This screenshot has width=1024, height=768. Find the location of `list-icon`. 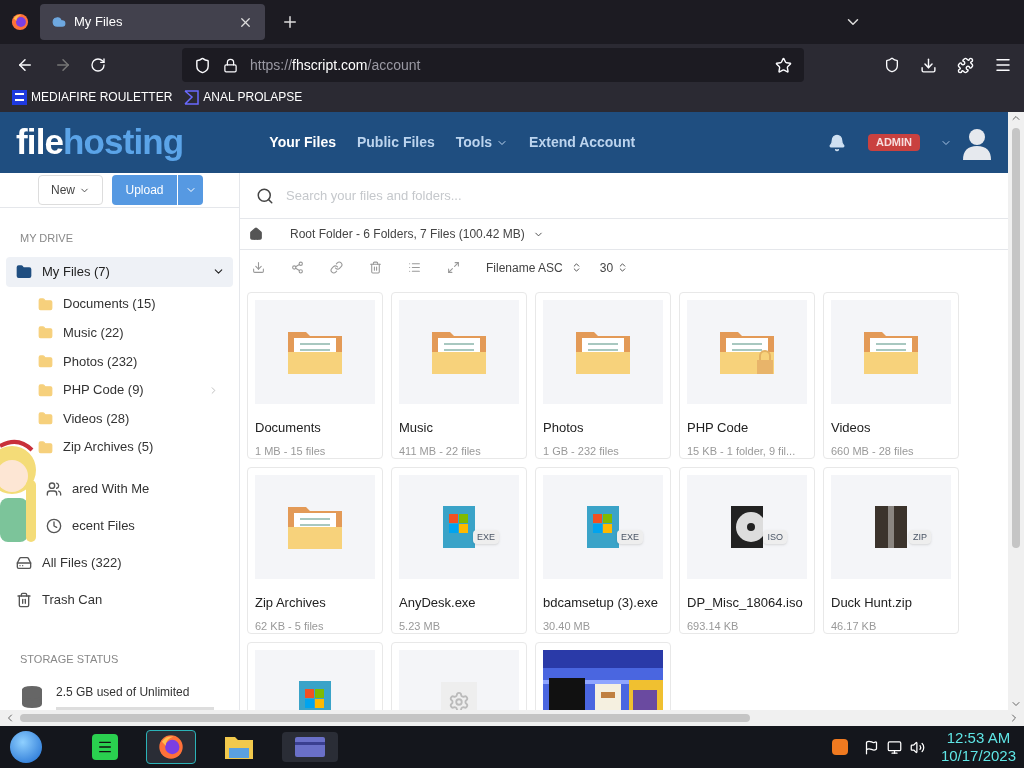

list-icon is located at coordinates (414, 267).